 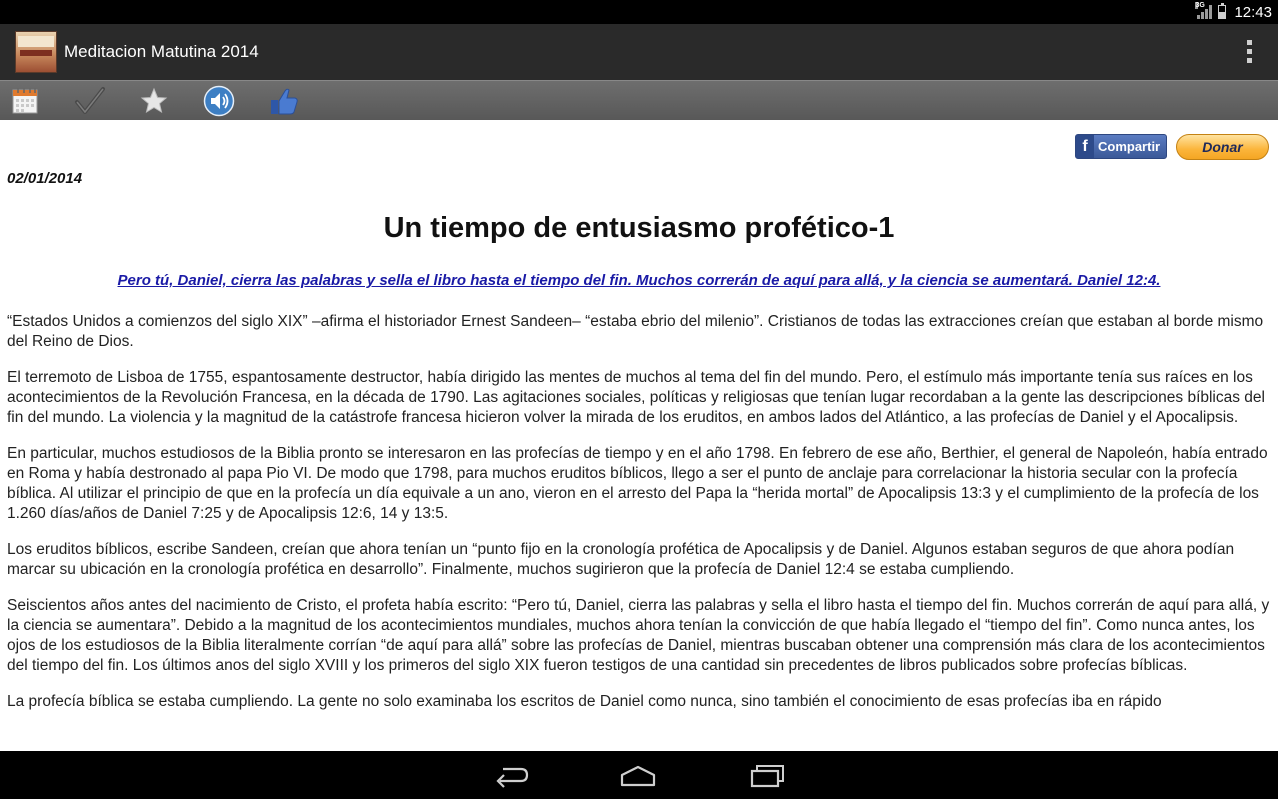 I want to click on action-bar: Meditacion Matutina 2014, so click(x=639, y=52).